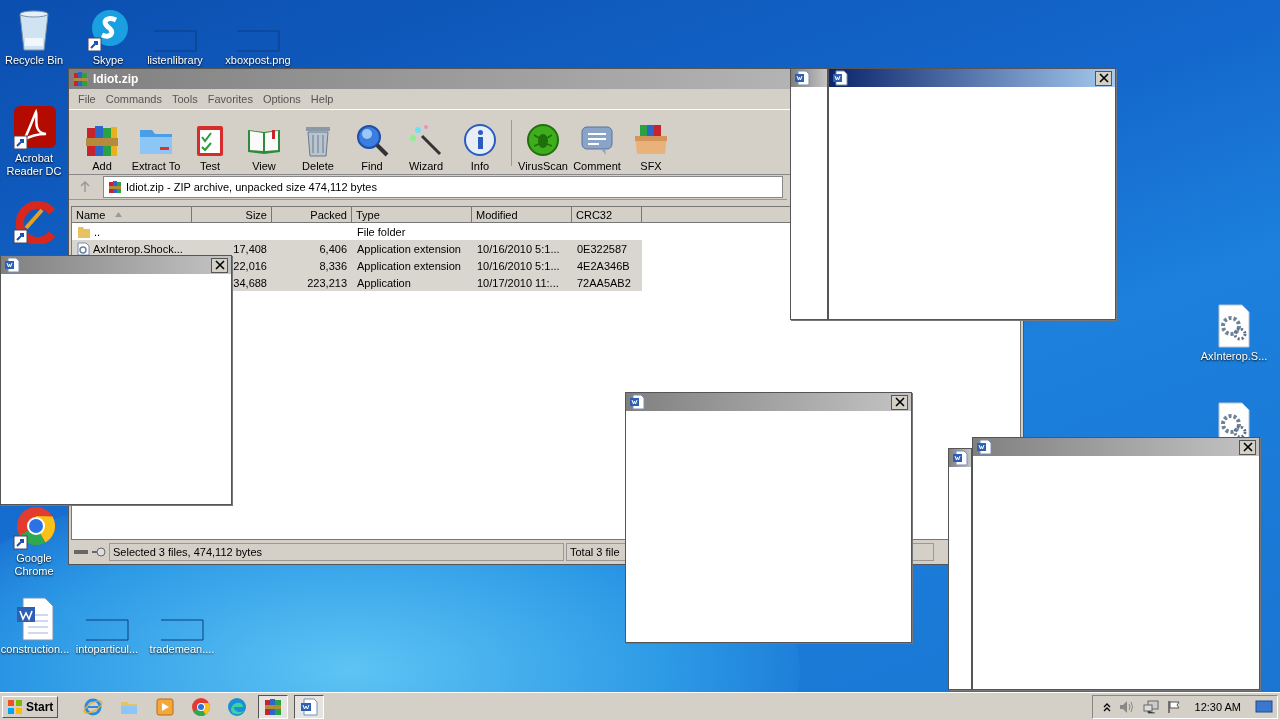  Describe the element at coordinates (90, 552) in the screenshot. I see `drive-key-icon` at that location.